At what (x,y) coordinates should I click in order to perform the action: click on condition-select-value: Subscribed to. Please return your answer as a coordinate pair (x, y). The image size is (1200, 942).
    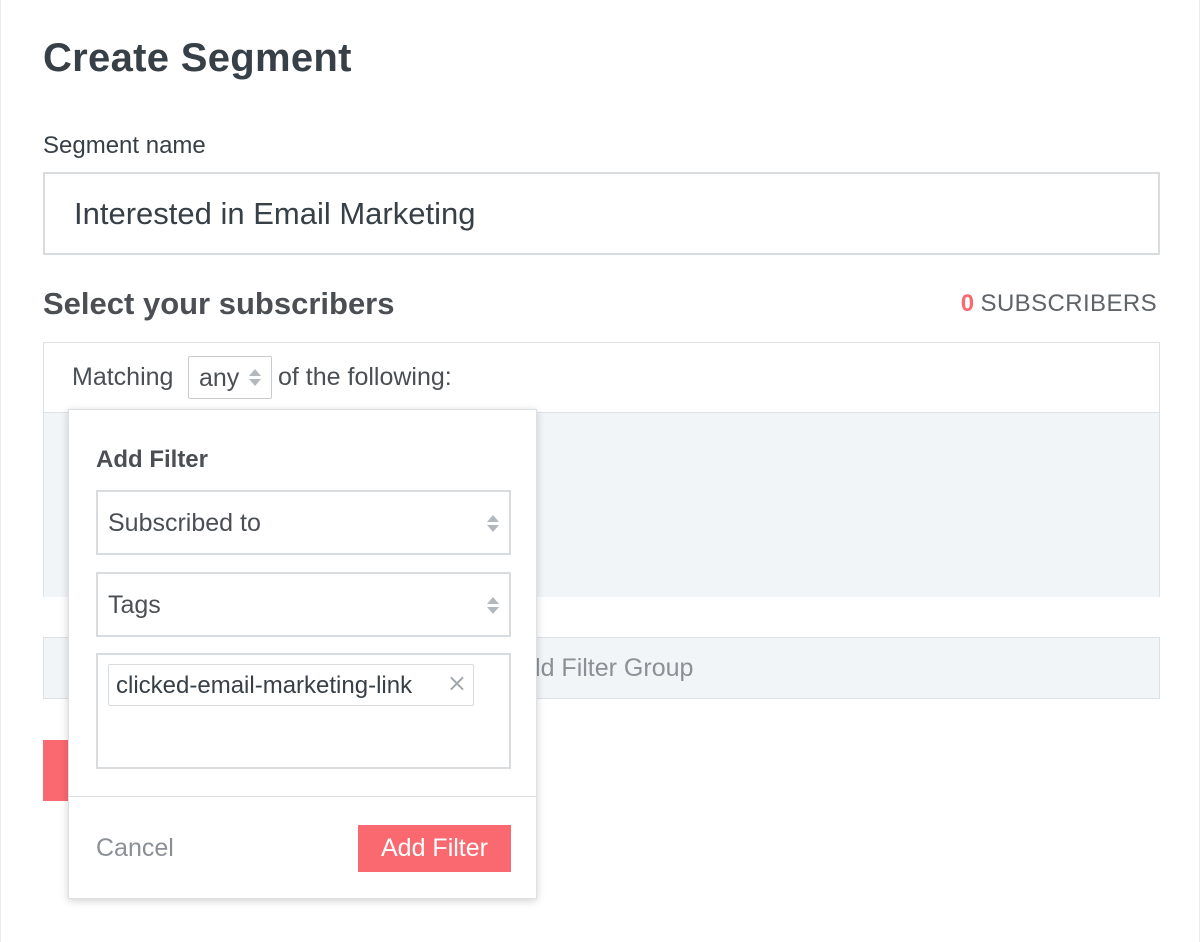
    Looking at the image, I should click on (184, 523).